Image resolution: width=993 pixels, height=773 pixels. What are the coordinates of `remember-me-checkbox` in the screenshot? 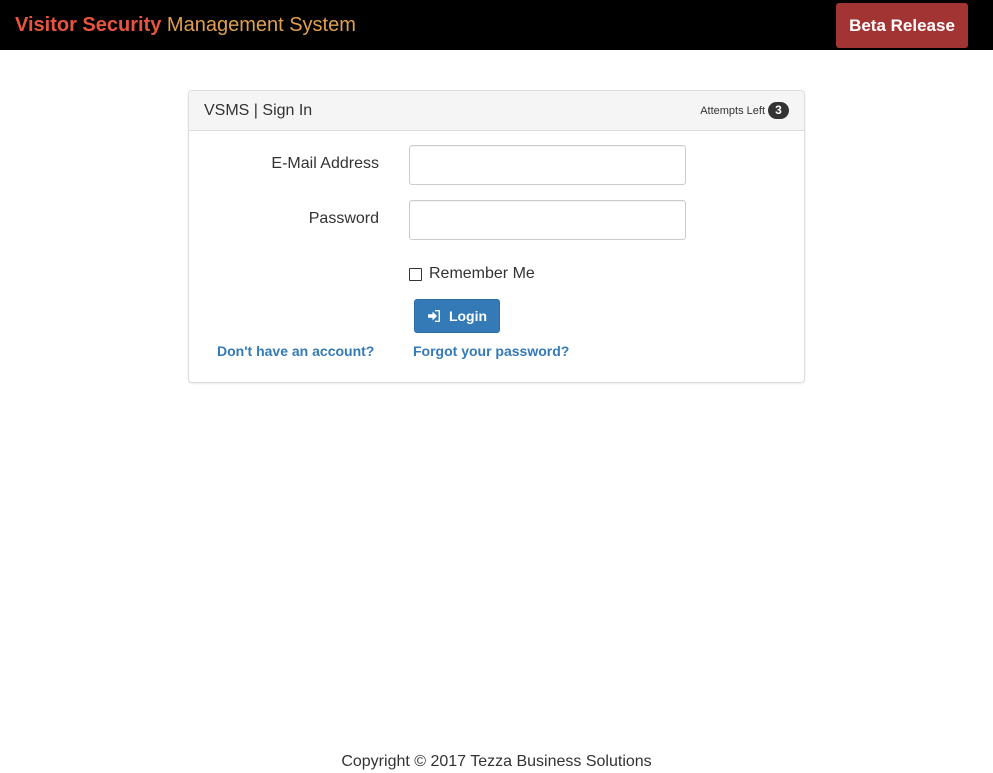 It's located at (415, 274).